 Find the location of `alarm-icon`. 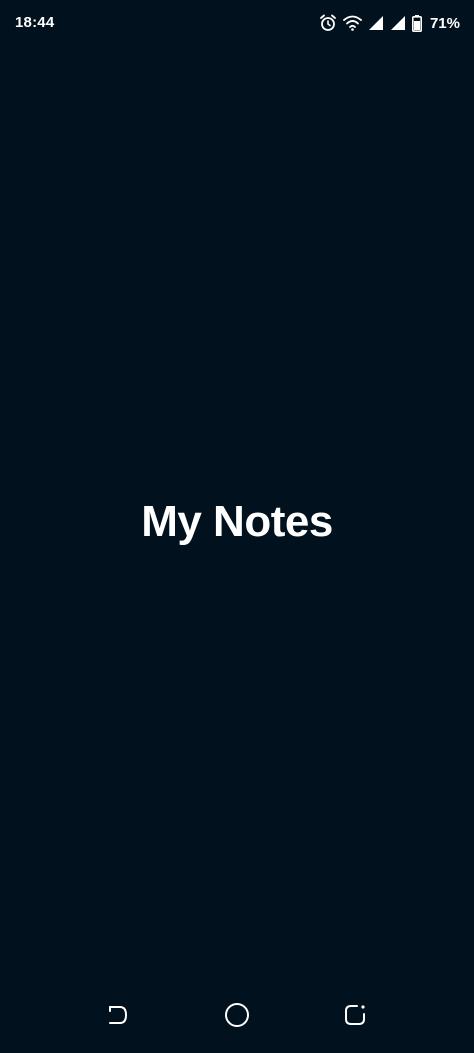

alarm-icon is located at coordinates (328, 23).